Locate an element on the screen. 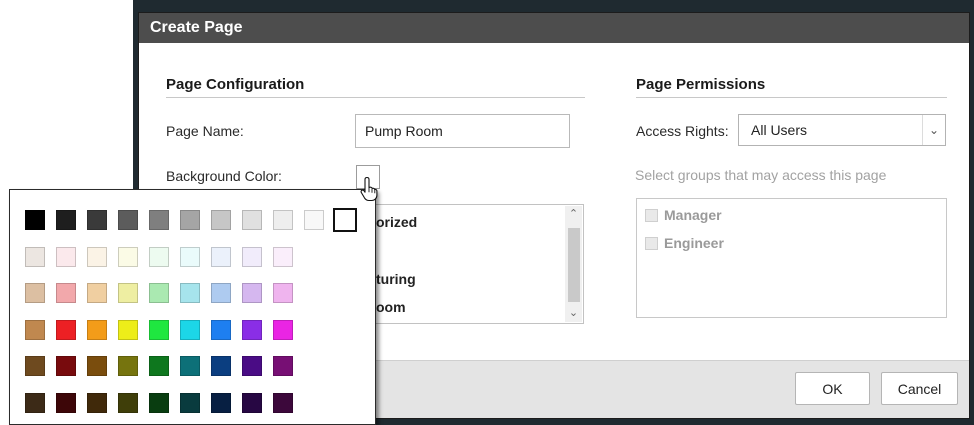 This screenshot has width=974, height=425. manager-checkbox is located at coordinates (651, 215).